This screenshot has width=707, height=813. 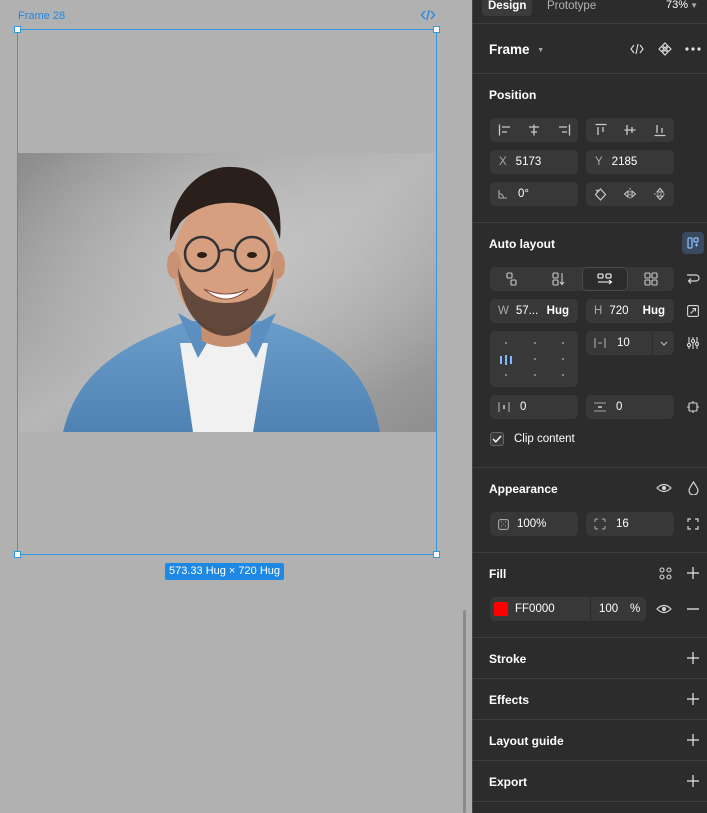 I want to click on selection-title-dropdown: Frame ▼, so click(x=516, y=49).